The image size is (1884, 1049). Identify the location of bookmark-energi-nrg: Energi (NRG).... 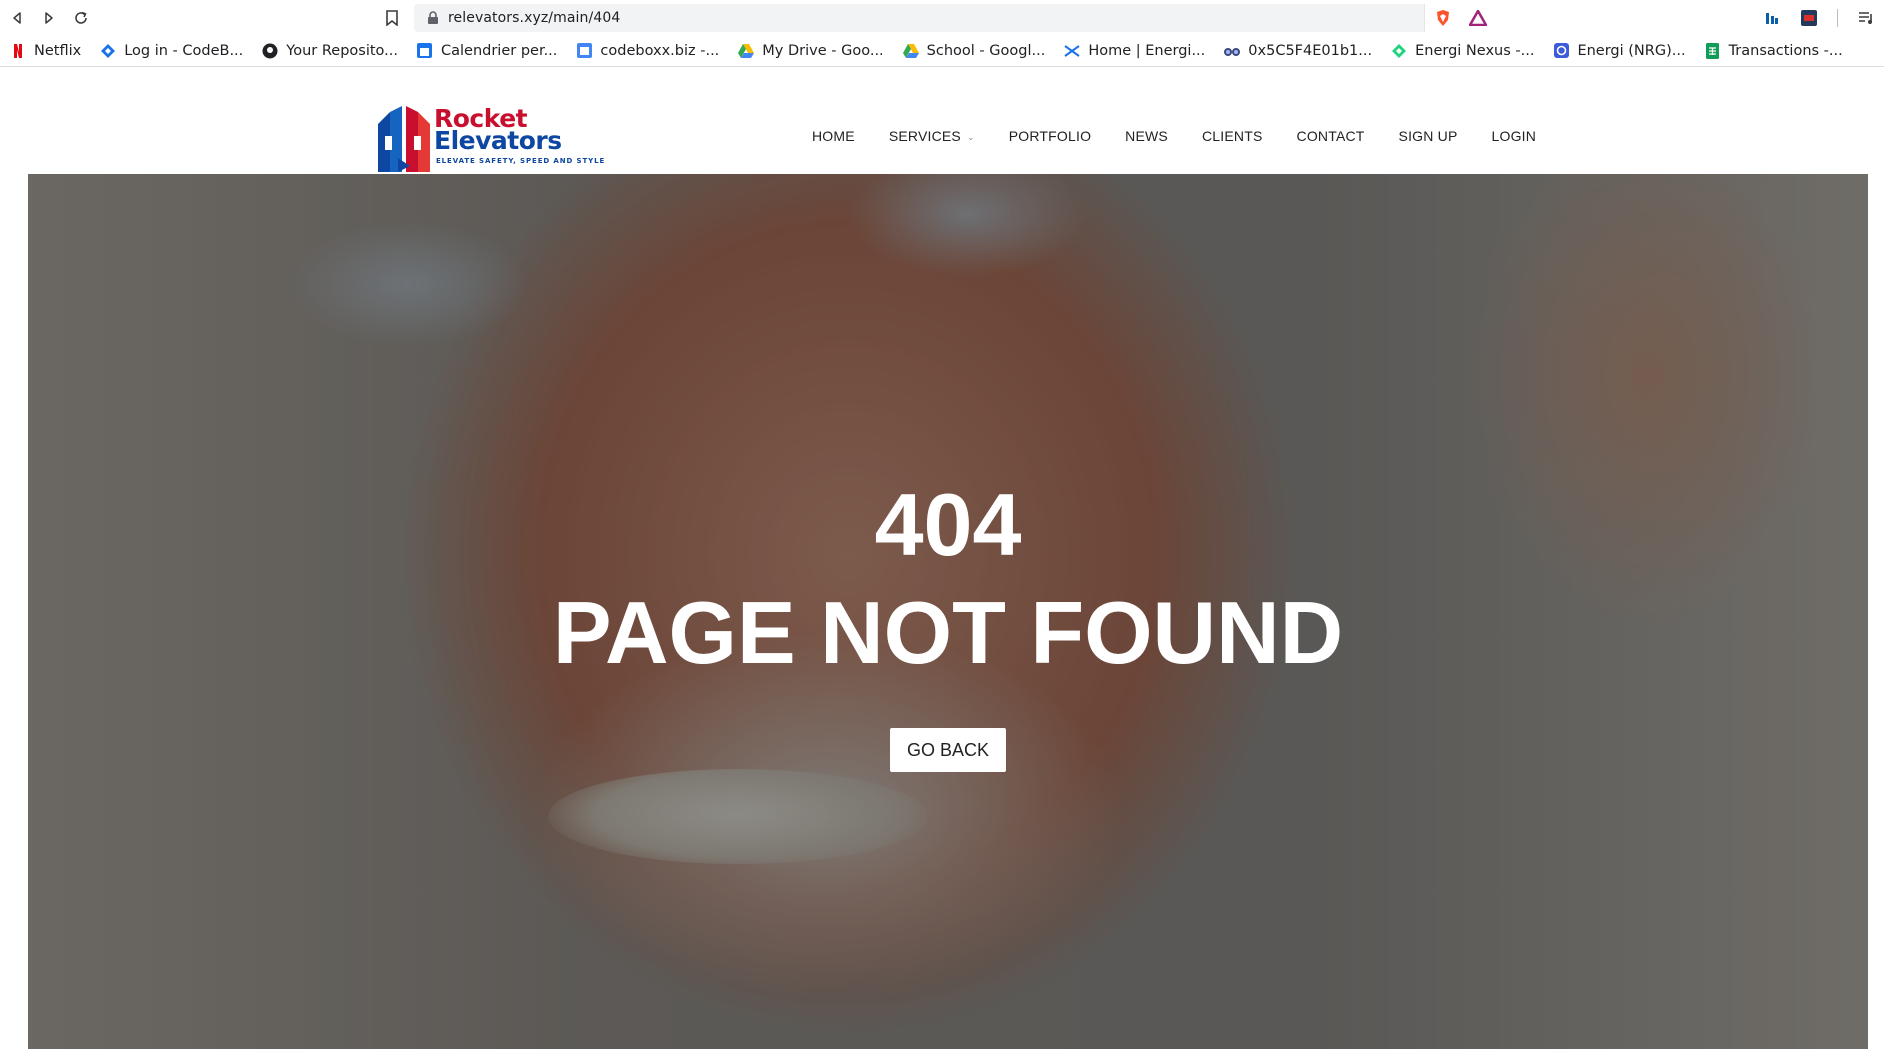
(1618, 51).